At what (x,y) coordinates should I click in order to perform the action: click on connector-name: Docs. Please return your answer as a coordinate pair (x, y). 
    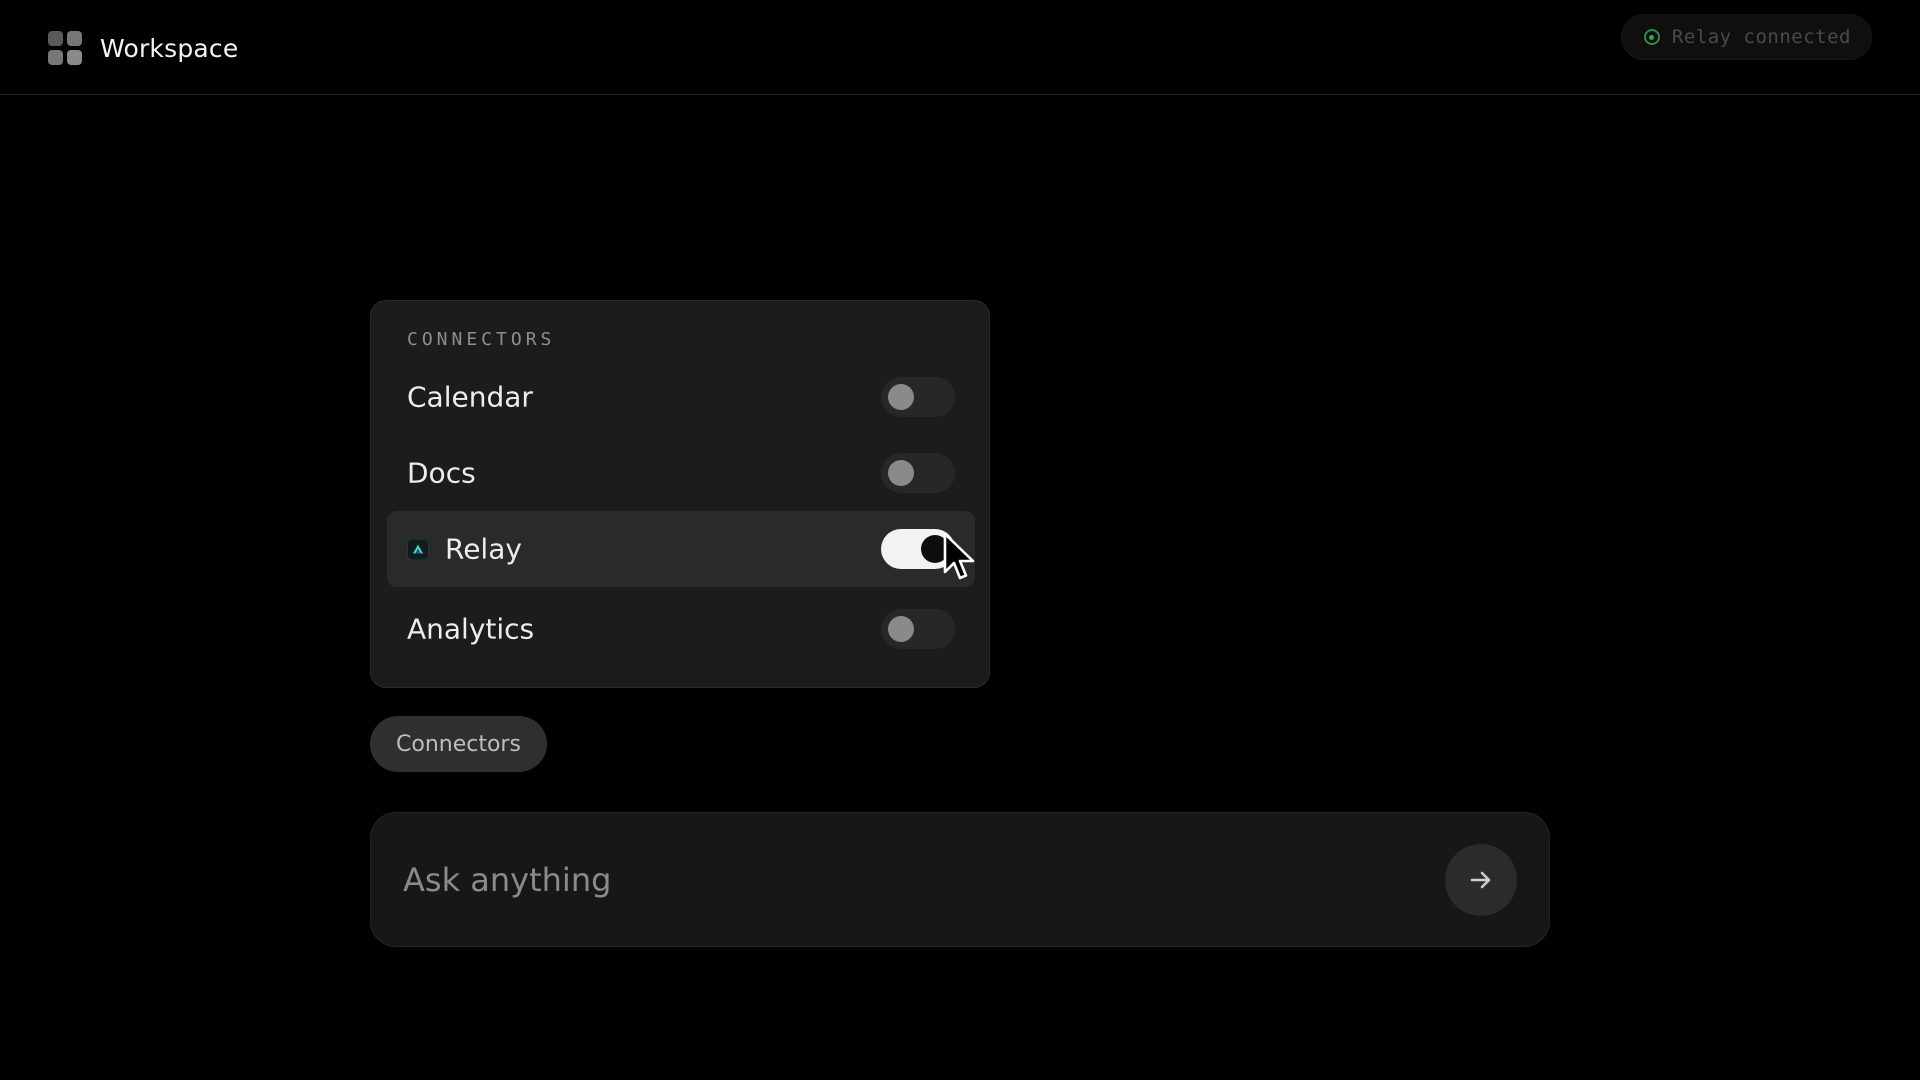
    Looking at the image, I should click on (441, 473).